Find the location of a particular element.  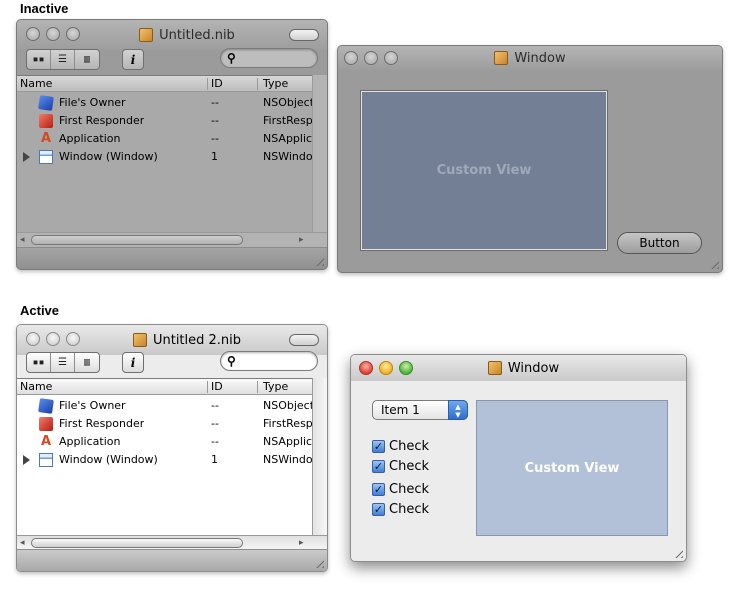

row-name: Window (Window) is located at coordinates (108, 459).